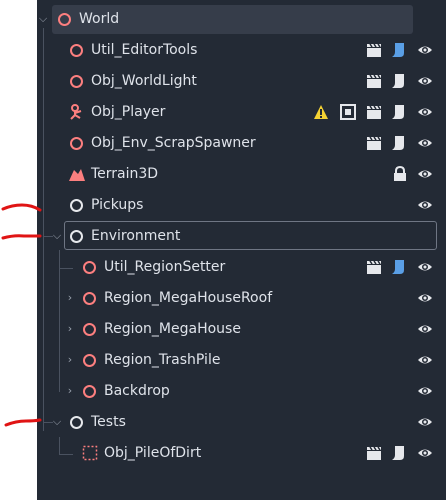 This screenshot has width=446, height=500. I want to click on node-label: Region_MegaHouseRoof, so click(188, 298).